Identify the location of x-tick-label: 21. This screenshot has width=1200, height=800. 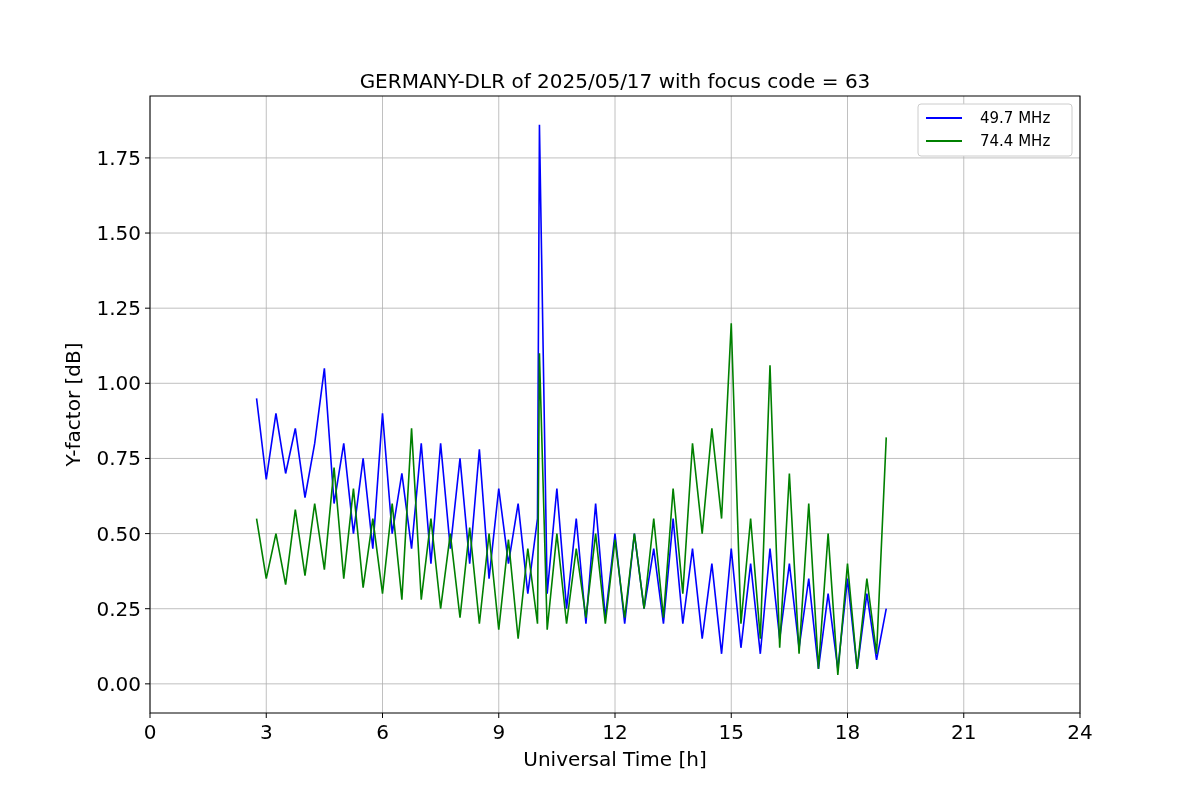
(964, 732).